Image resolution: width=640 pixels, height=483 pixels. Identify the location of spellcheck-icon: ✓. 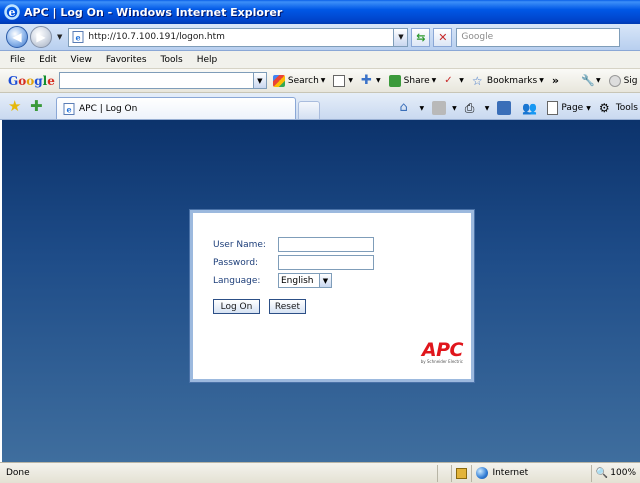
(448, 80).